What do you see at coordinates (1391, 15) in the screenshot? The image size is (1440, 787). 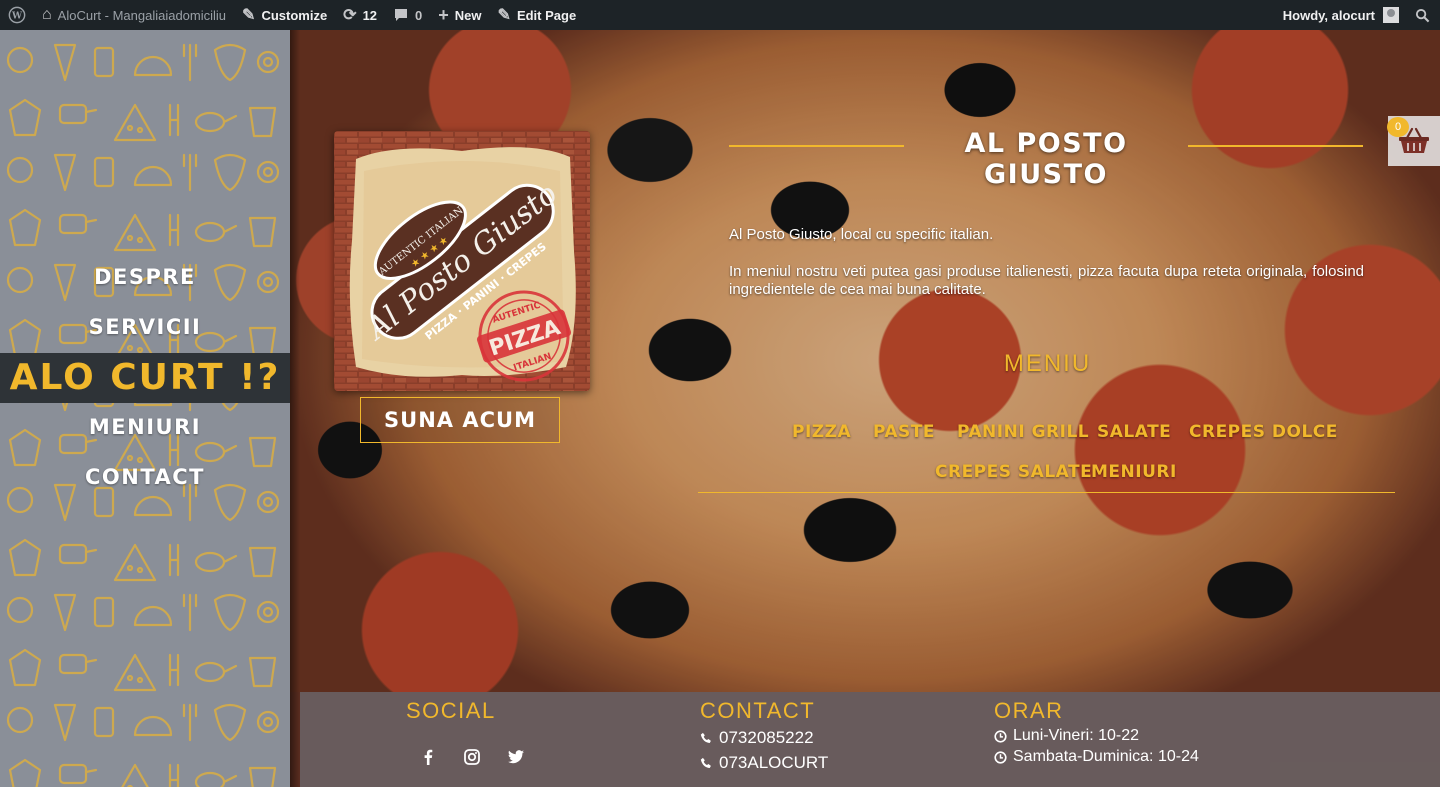 I see `avatar` at bounding box center [1391, 15].